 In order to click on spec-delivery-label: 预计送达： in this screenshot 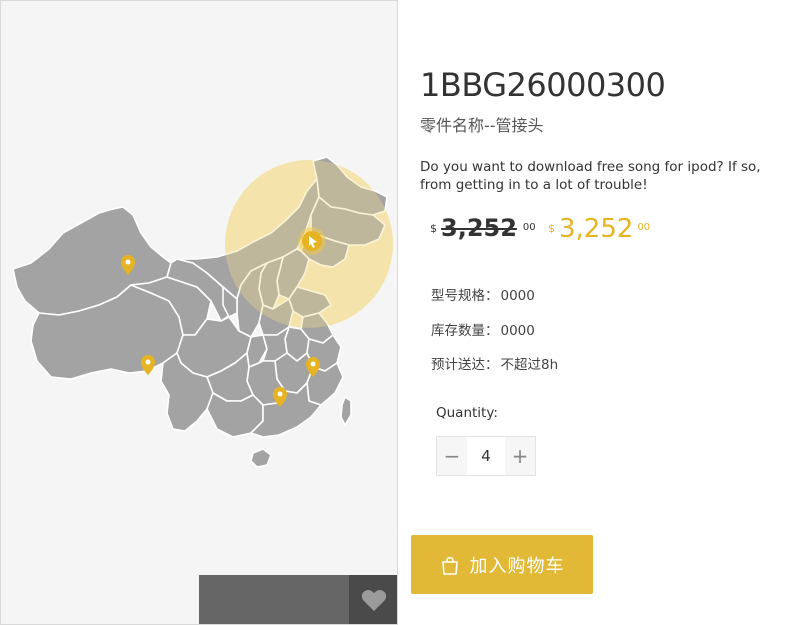, I will do `click(465, 365)`.